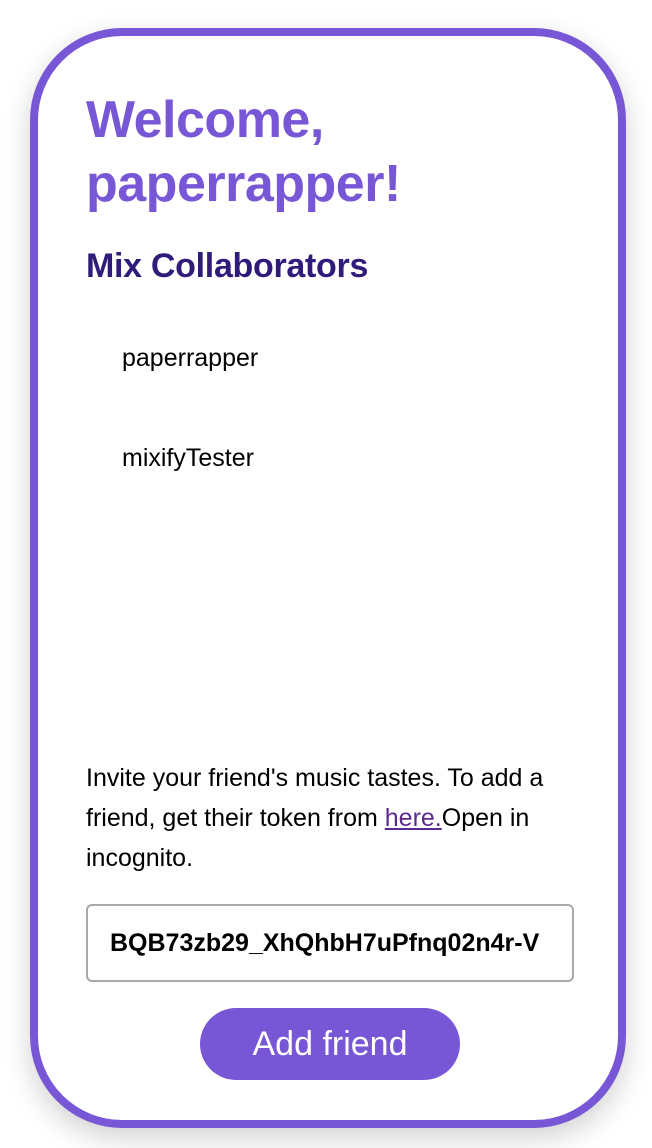  Describe the element at coordinates (190, 438) in the screenshot. I see `collaborators-list: paperrapper mixifyTester` at that location.